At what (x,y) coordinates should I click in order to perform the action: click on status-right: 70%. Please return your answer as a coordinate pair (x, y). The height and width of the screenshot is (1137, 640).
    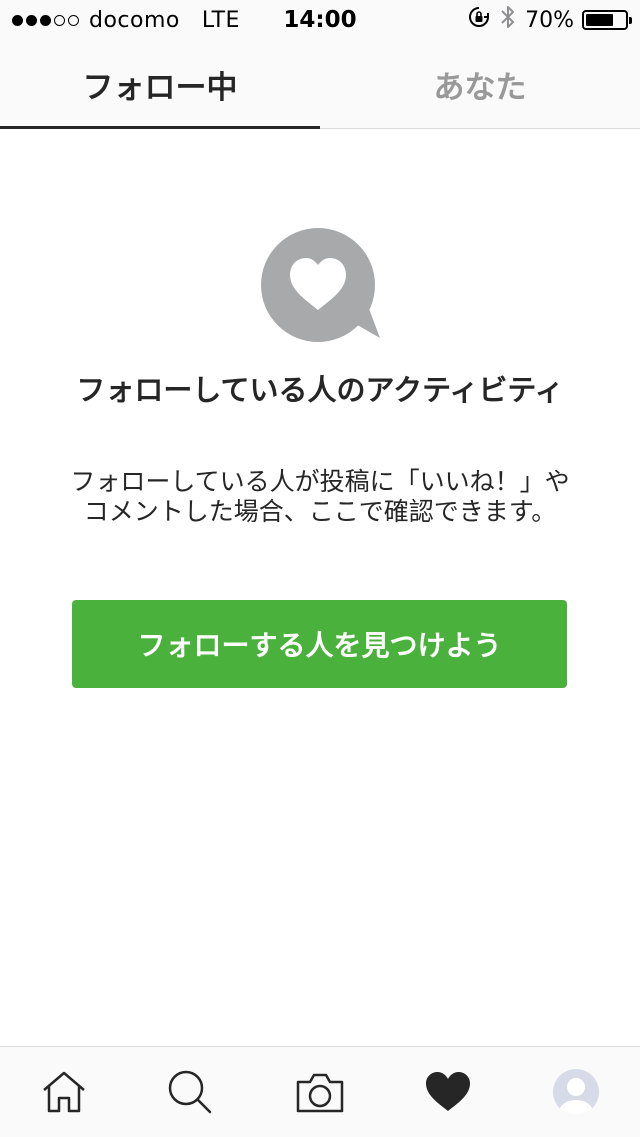
    Looking at the image, I should click on (549, 20).